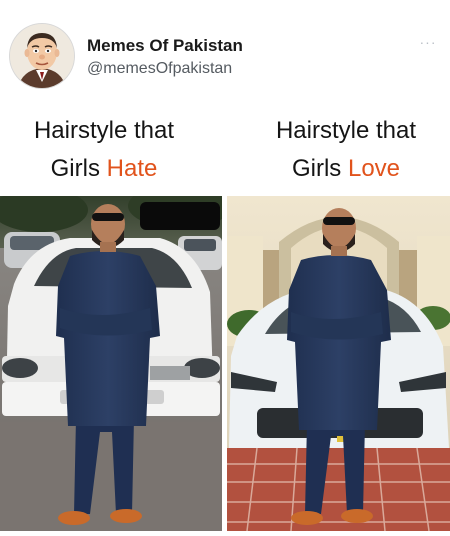 The height and width of the screenshot is (536, 450). I want to click on display-name: Memes Of Pakistan, so click(165, 46).